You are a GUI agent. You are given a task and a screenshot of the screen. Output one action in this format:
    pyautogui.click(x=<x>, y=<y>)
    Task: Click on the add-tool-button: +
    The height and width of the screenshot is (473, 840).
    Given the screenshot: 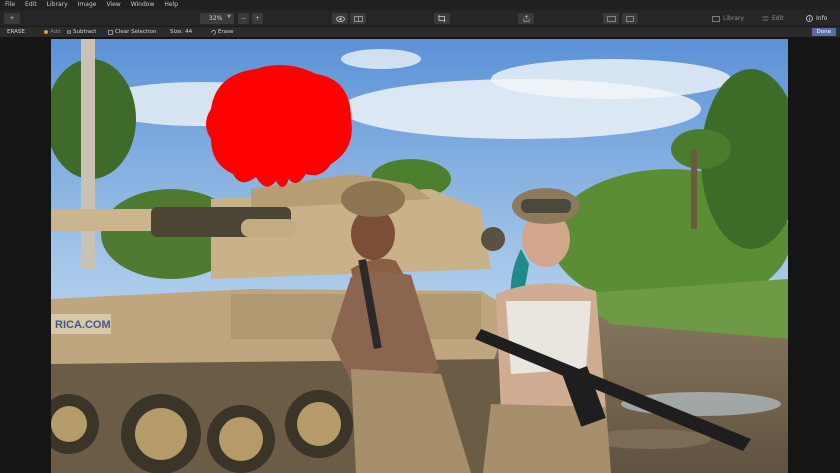 What is the action you would take?
    pyautogui.click(x=12, y=18)
    